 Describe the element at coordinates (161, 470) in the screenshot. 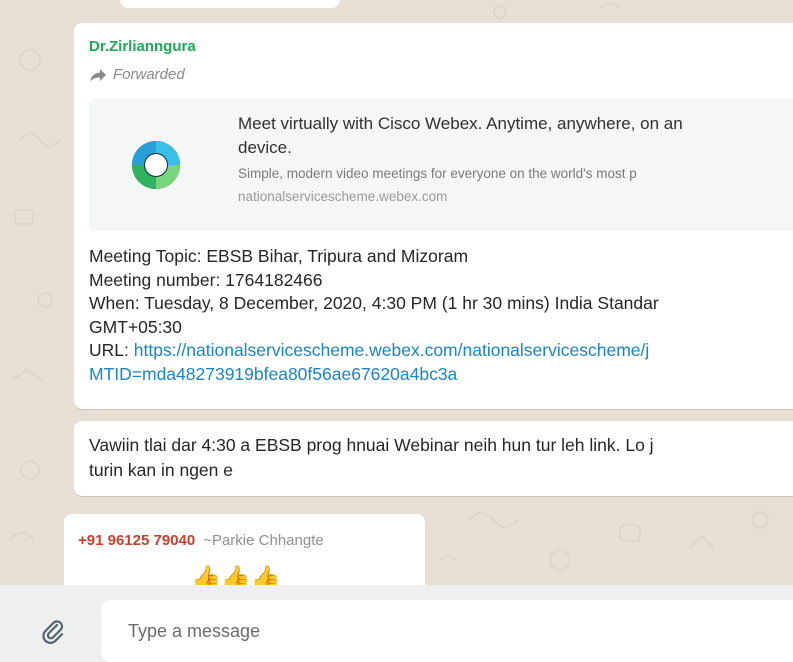

I see `followup-line2: turin kan in ngen e` at that location.